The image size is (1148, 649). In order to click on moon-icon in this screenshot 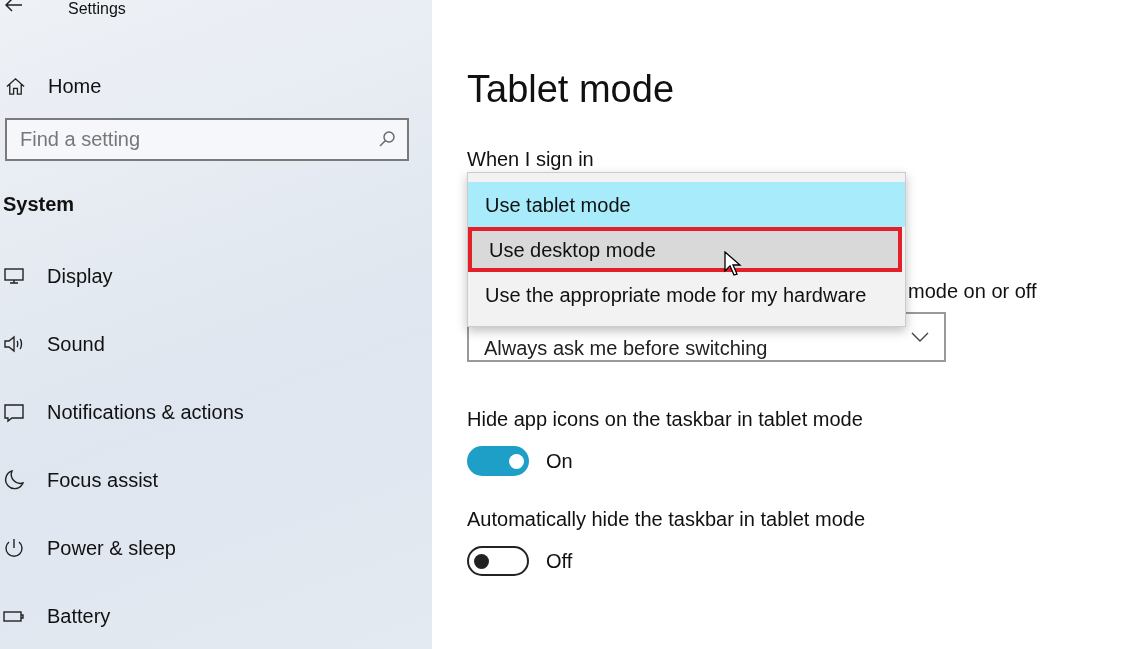, I will do `click(14, 480)`.